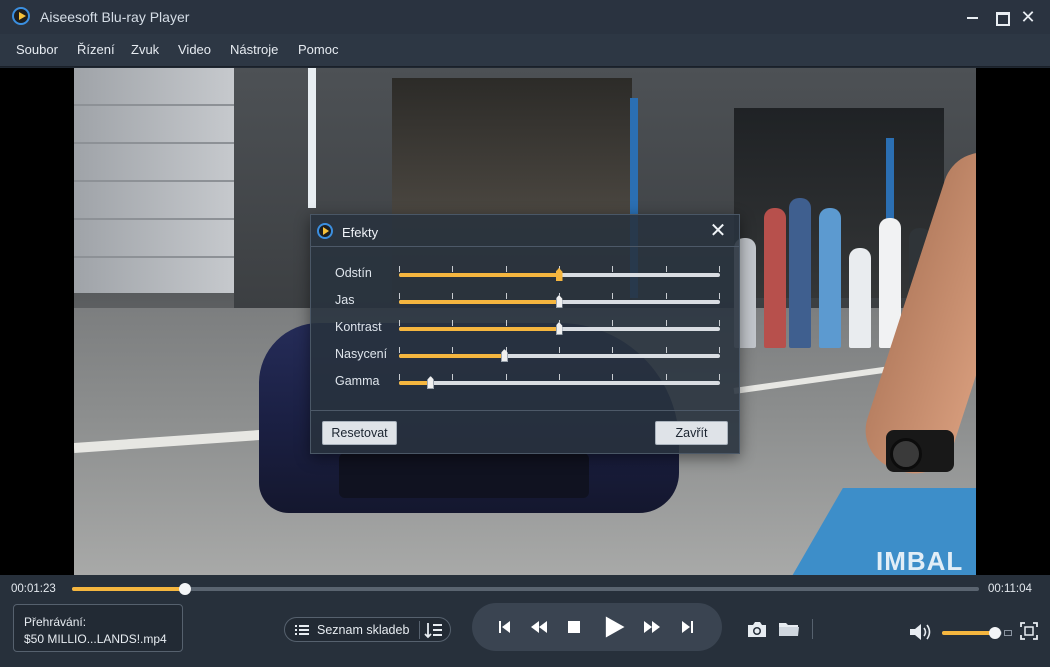 This screenshot has height=667, width=1050. I want to click on fullscreen-button, so click(1029, 631).